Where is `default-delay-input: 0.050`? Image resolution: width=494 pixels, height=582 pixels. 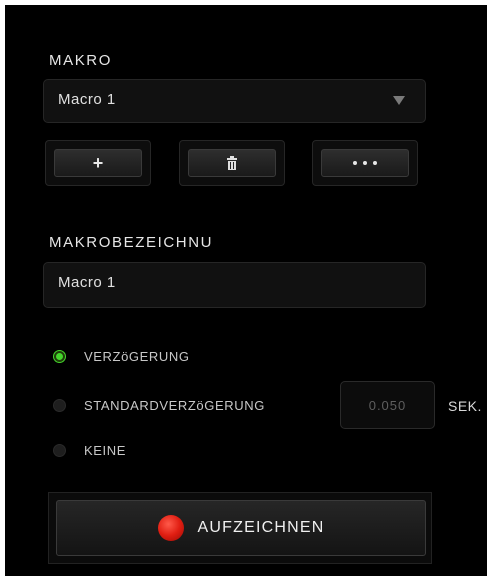 default-delay-input: 0.050 is located at coordinates (387, 405).